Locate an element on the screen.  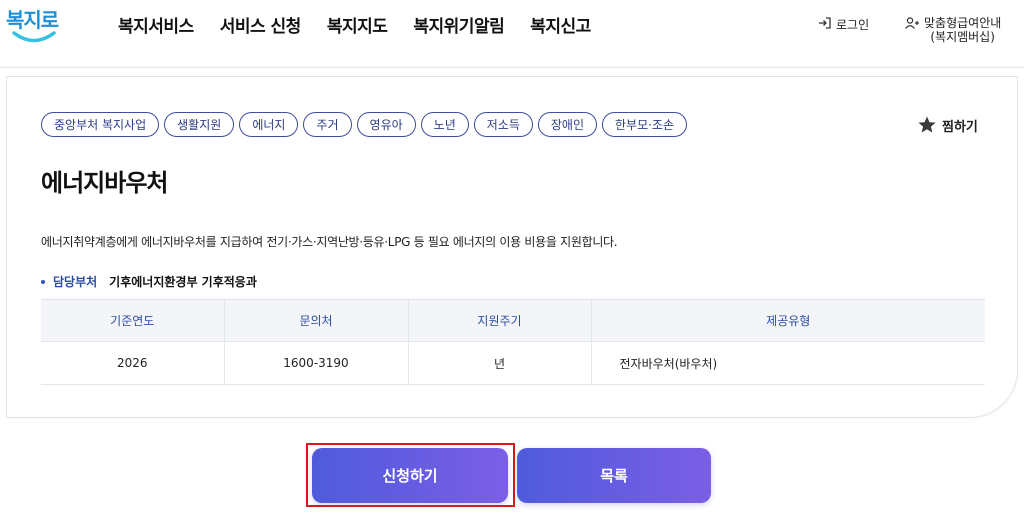
table-header-row: 기준연도 문의처 지원주기 제공유형 is located at coordinates (513, 320).